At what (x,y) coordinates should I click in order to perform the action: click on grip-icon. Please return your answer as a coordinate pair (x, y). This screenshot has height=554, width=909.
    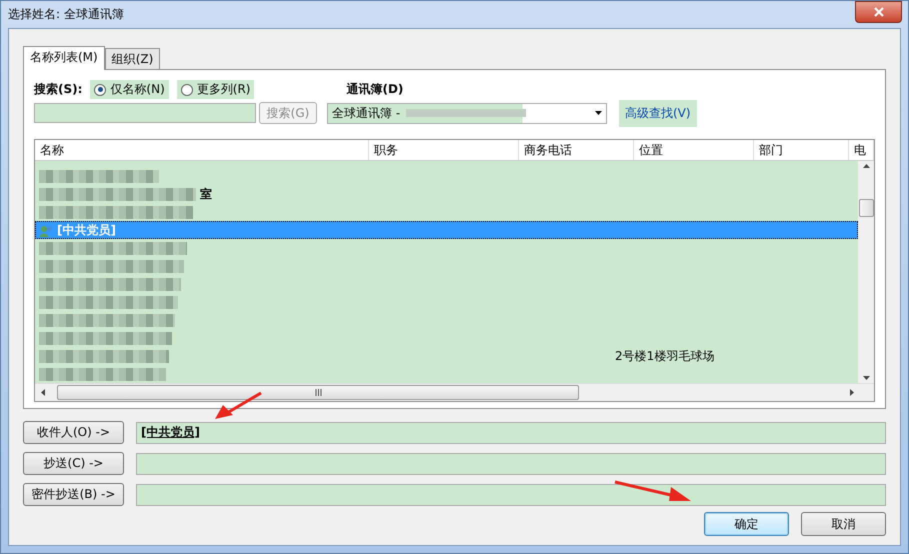
    Looking at the image, I should click on (318, 392).